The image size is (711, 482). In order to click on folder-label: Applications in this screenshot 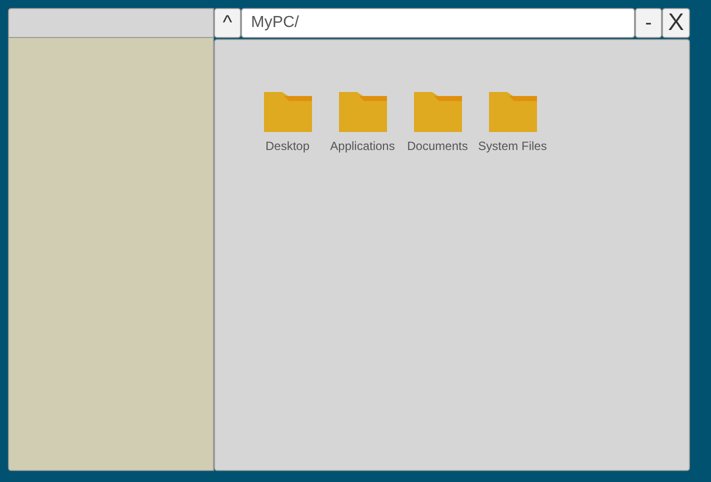, I will do `click(362, 146)`.